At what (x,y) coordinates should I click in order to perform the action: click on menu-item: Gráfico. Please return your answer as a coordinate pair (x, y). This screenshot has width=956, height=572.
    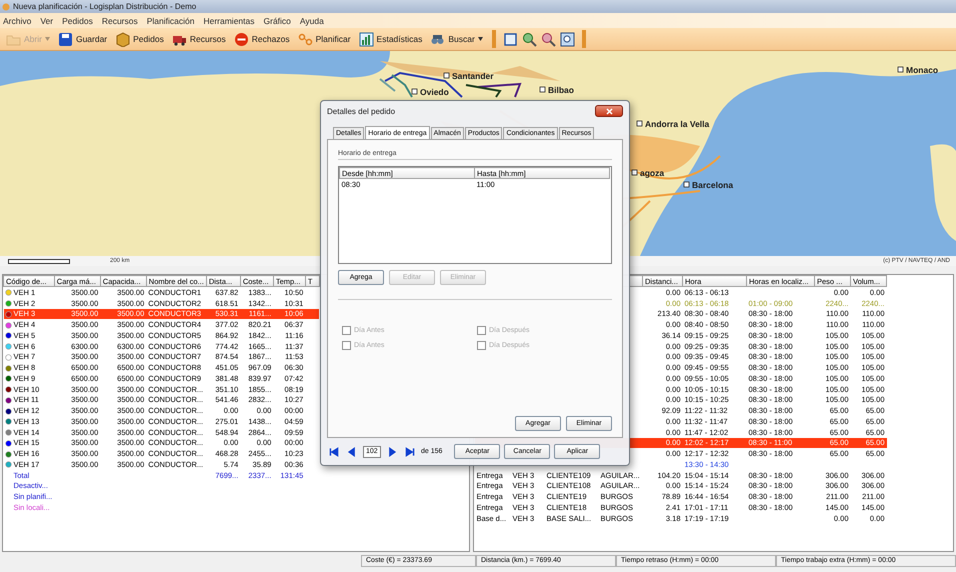
    Looking at the image, I should click on (277, 21).